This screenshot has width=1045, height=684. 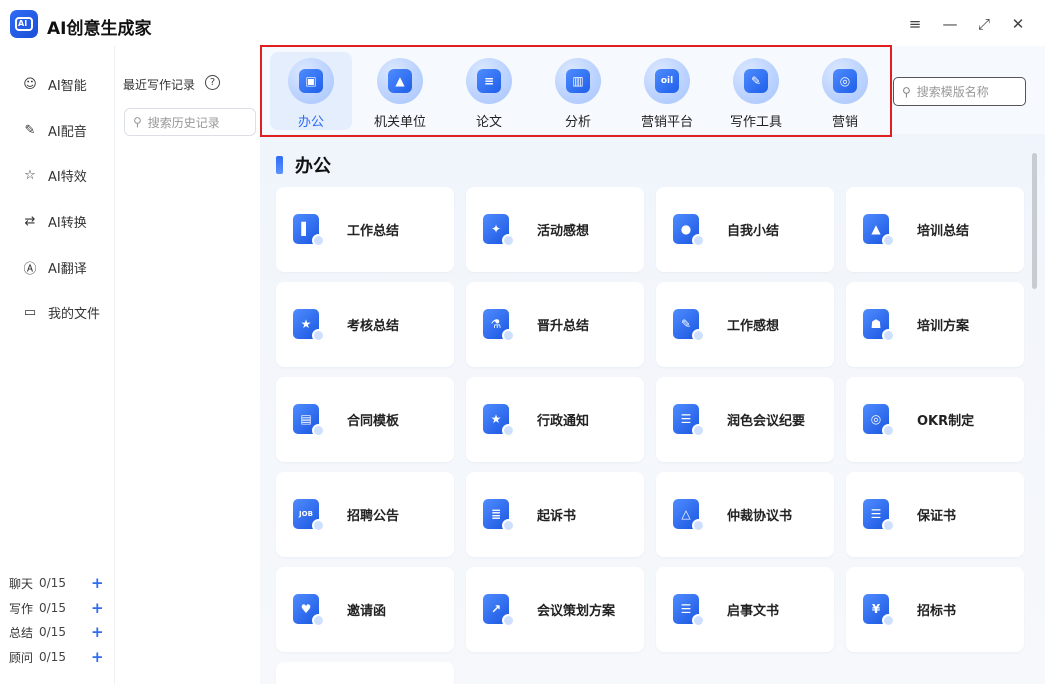 I want to click on pen-icon: ✎, so click(x=756, y=81).